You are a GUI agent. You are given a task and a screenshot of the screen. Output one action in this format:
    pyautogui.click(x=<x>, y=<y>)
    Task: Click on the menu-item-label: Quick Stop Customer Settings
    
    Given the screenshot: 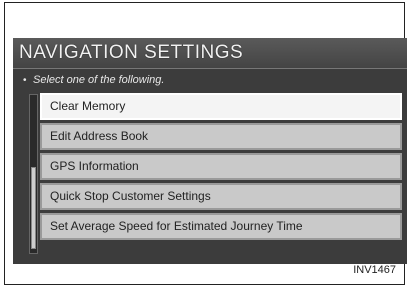 What is the action you would take?
    pyautogui.click(x=130, y=196)
    